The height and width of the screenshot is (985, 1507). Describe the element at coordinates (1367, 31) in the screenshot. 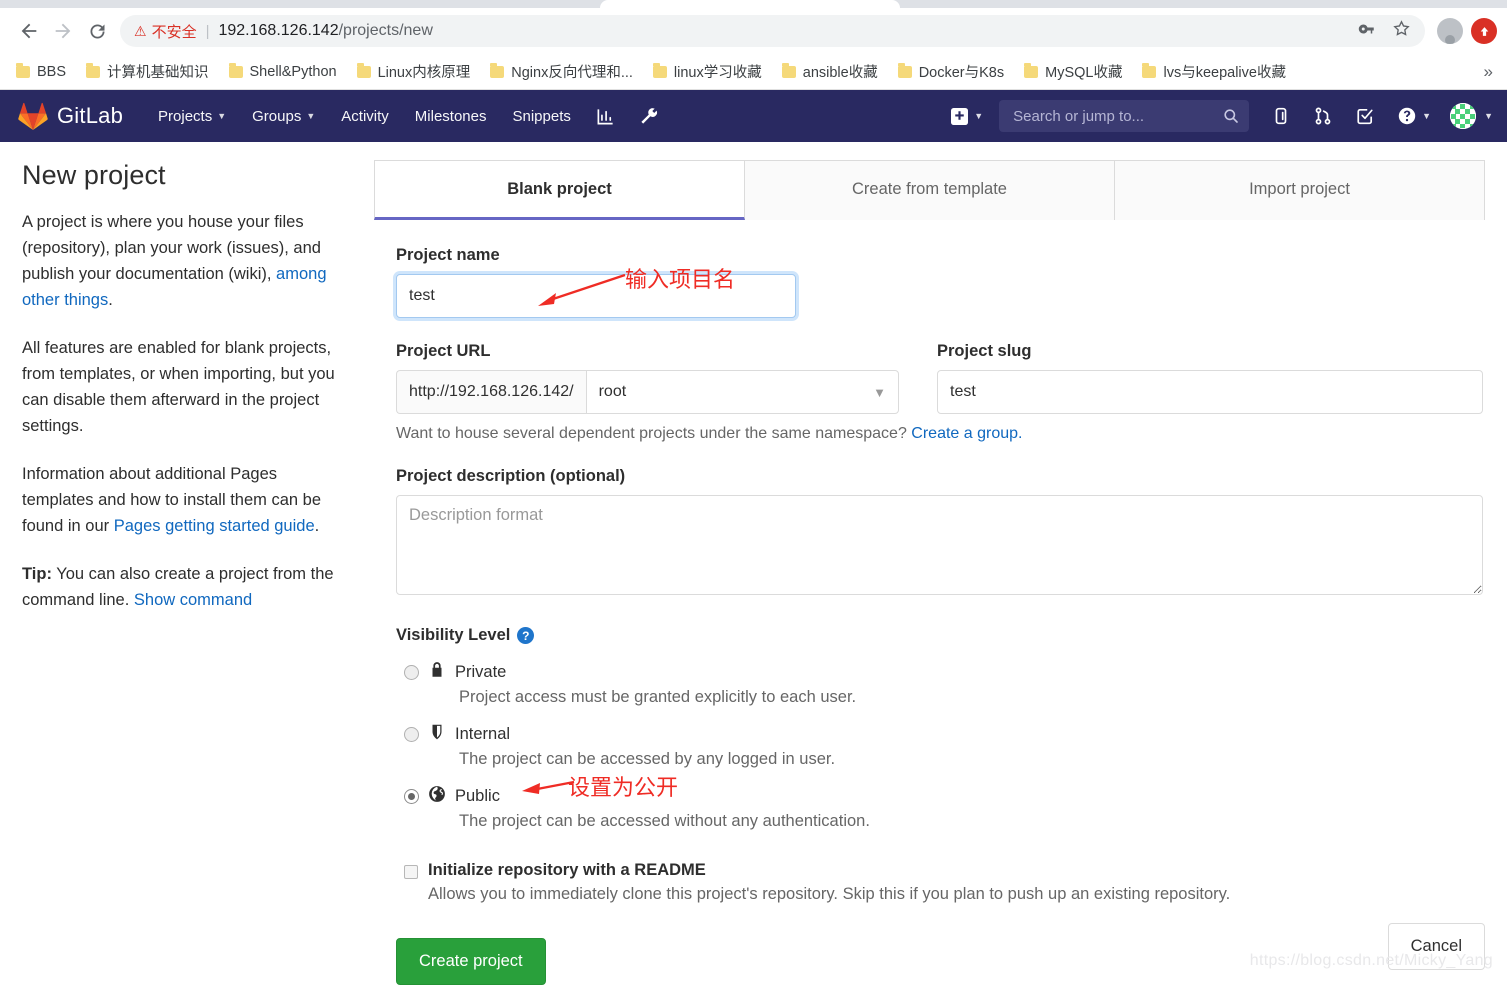

I see `key-icon` at that location.